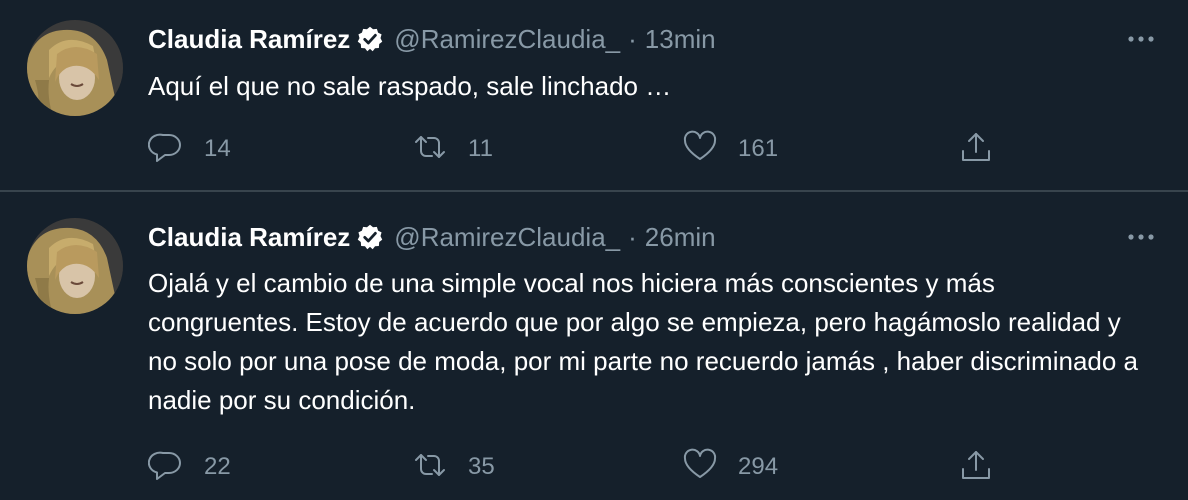 This screenshot has height=500, width=1188. Describe the element at coordinates (730, 149) in the screenshot. I see `like-button: 161` at that location.